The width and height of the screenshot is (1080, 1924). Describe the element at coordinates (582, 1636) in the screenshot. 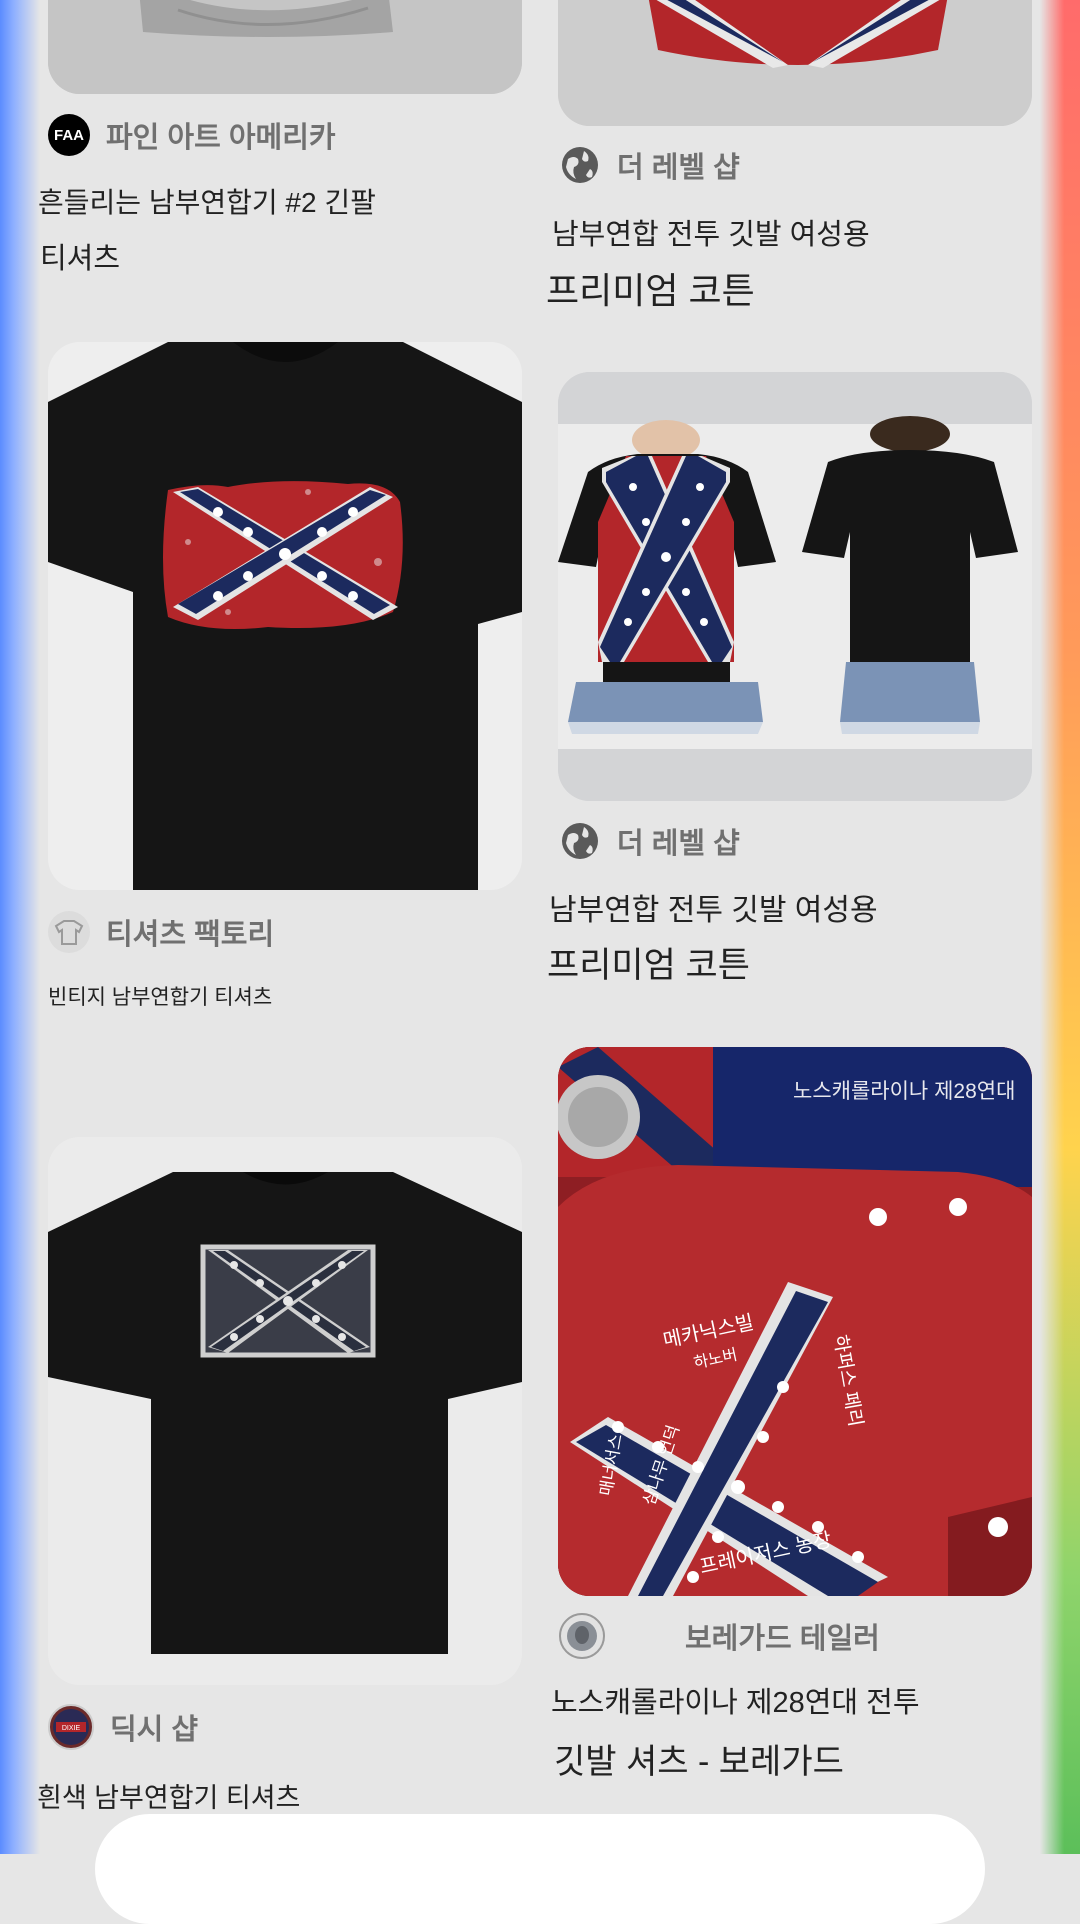

I see `coin-logo-icon` at that location.